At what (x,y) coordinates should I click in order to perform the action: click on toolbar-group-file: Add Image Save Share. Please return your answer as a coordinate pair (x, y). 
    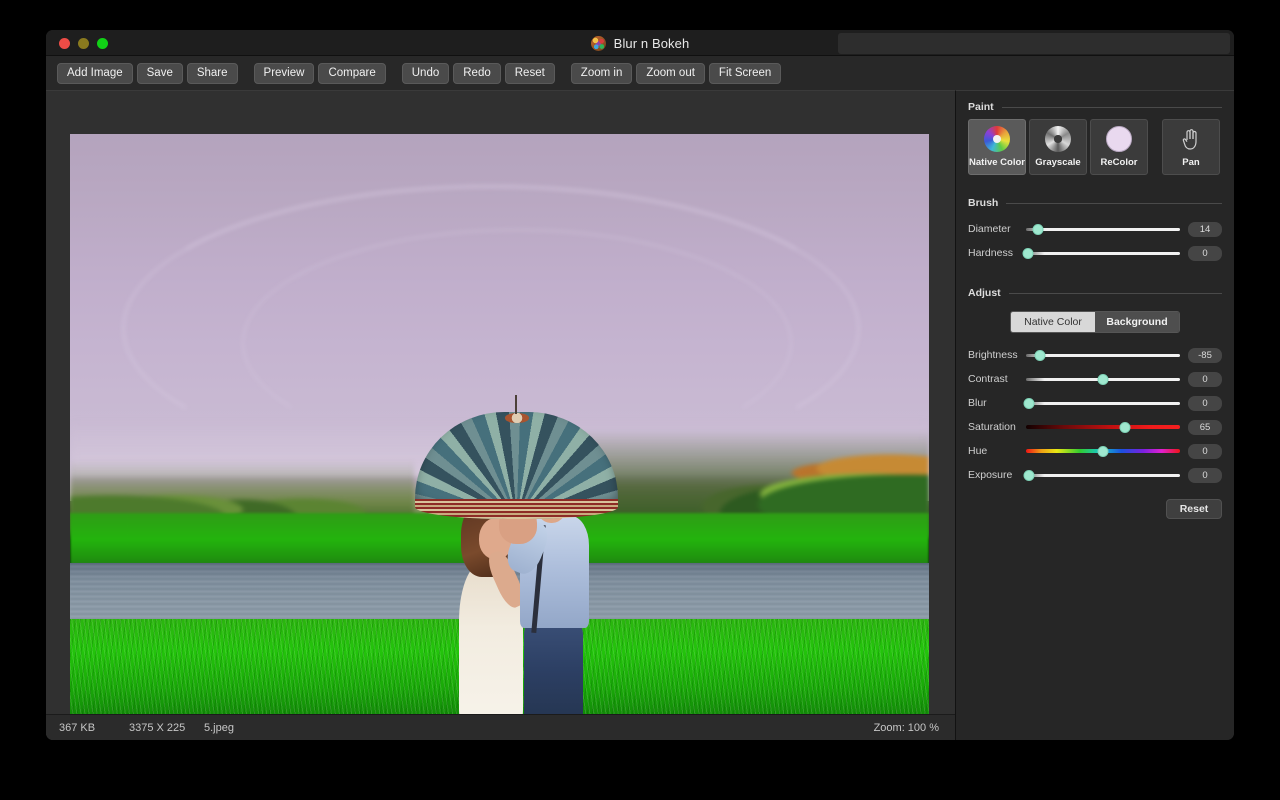
    Looking at the image, I should click on (147, 73).